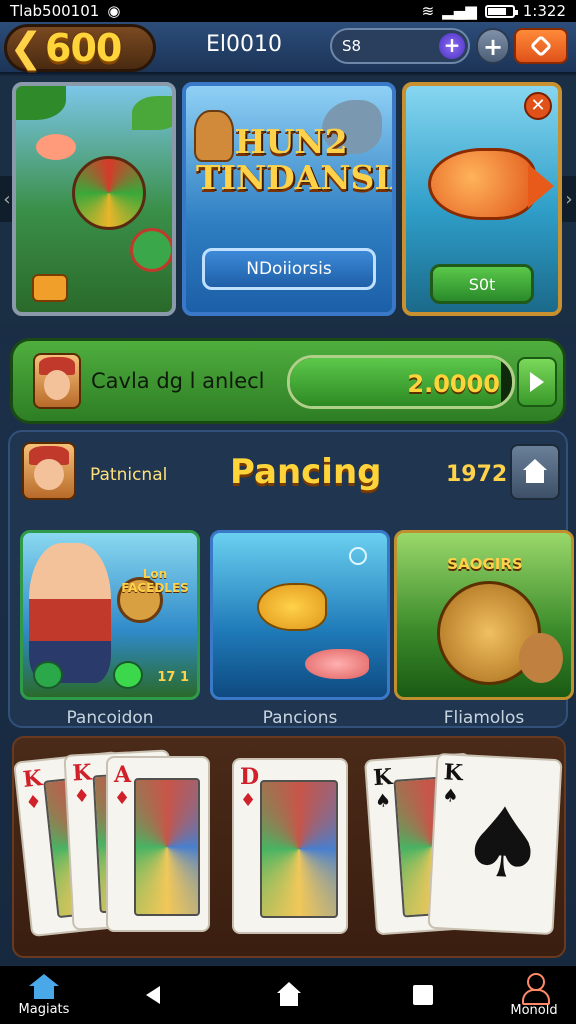 This screenshot has width=576, height=1024. What do you see at coordinates (452, 46) in the screenshot?
I see `add-gems-button: +` at bounding box center [452, 46].